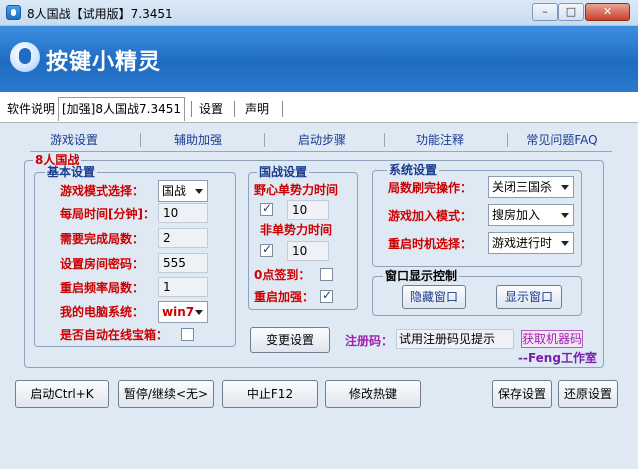  I want to click on tab-function-notes: 功能注释, so click(440, 140).